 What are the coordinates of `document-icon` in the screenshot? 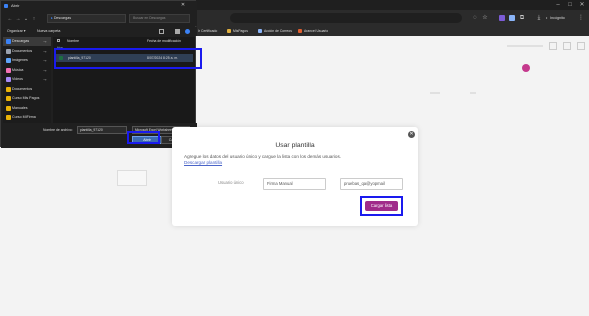 It's located at (8, 51).